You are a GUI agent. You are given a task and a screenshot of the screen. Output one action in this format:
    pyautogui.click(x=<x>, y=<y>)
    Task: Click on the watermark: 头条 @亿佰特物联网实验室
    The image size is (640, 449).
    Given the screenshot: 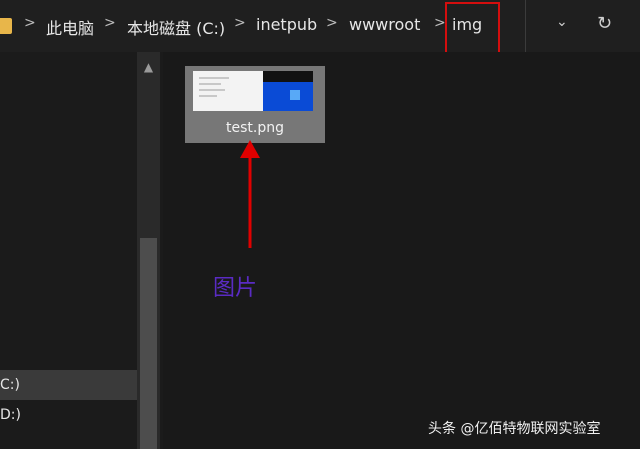 What is the action you would take?
    pyautogui.click(x=514, y=429)
    